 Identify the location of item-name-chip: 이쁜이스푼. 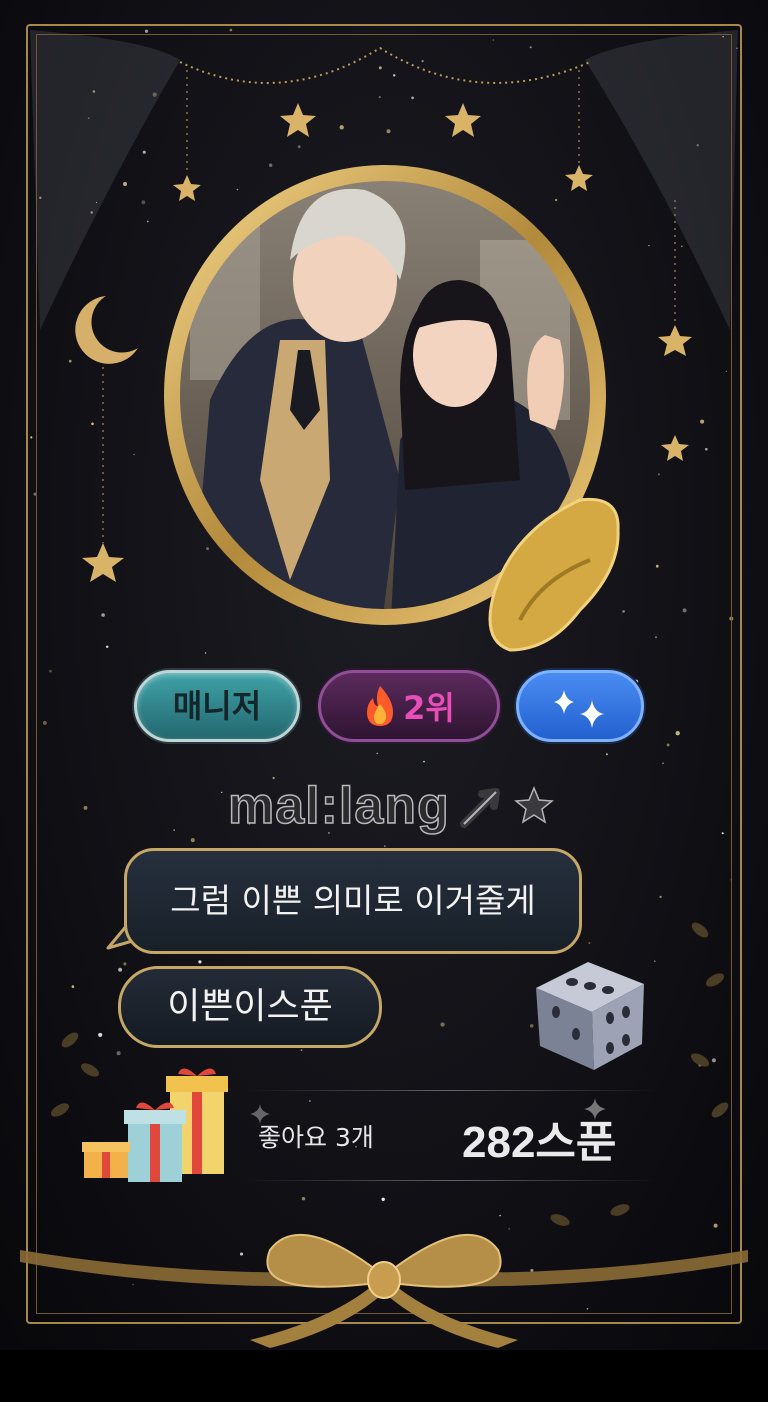
(250, 1007).